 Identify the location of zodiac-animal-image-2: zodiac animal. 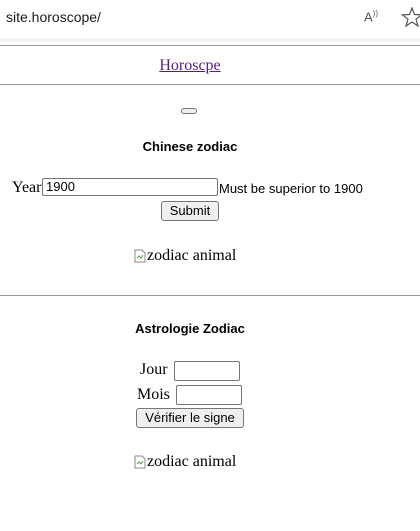
(185, 462).